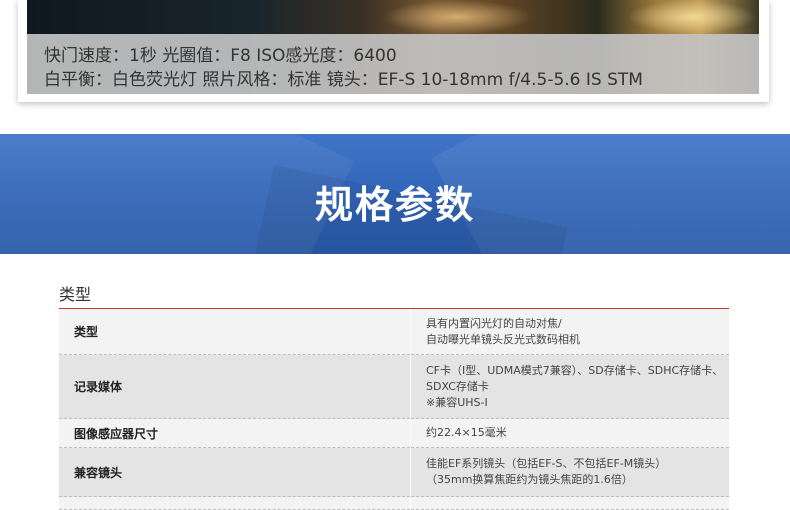 This screenshot has height=510, width=790. What do you see at coordinates (457, 386) in the screenshot?
I see `spec-value-line: SDXC存储卡` at bounding box center [457, 386].